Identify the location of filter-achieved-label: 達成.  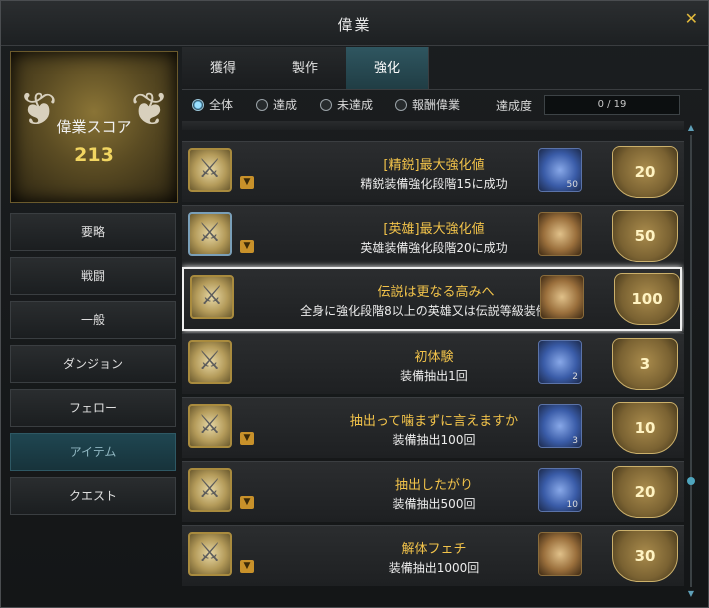
(285, 105).